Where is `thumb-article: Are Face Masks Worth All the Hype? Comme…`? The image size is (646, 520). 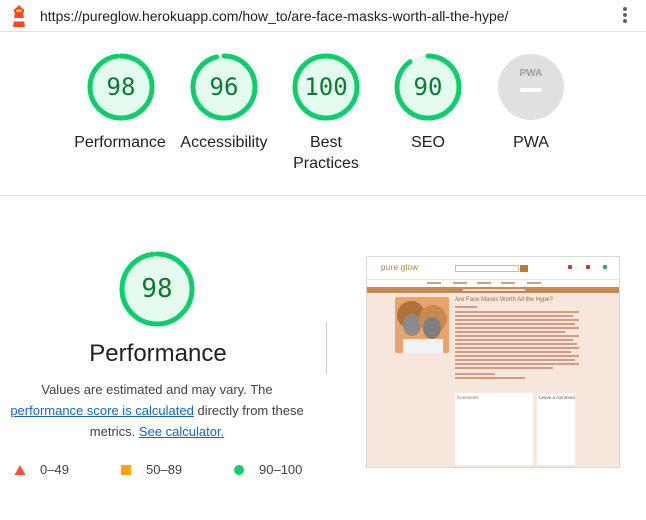
thumb-article: Are Face Masks Worth All the Hype? Comme… is located at coordinates (493, 380).